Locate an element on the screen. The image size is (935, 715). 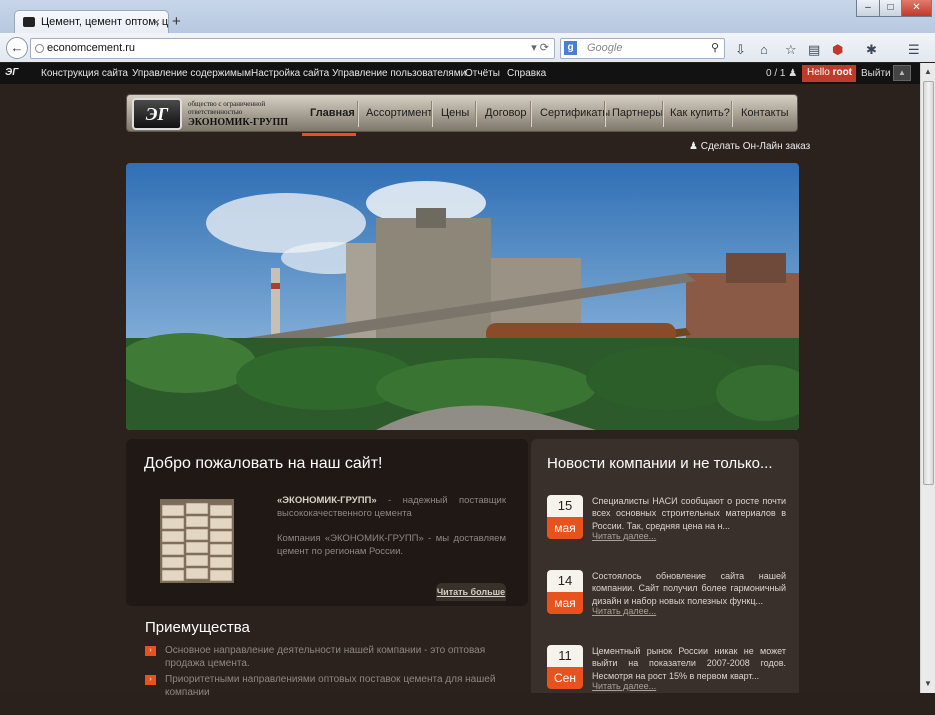
google-engine-icon: g is located at coordinates (570, 48).